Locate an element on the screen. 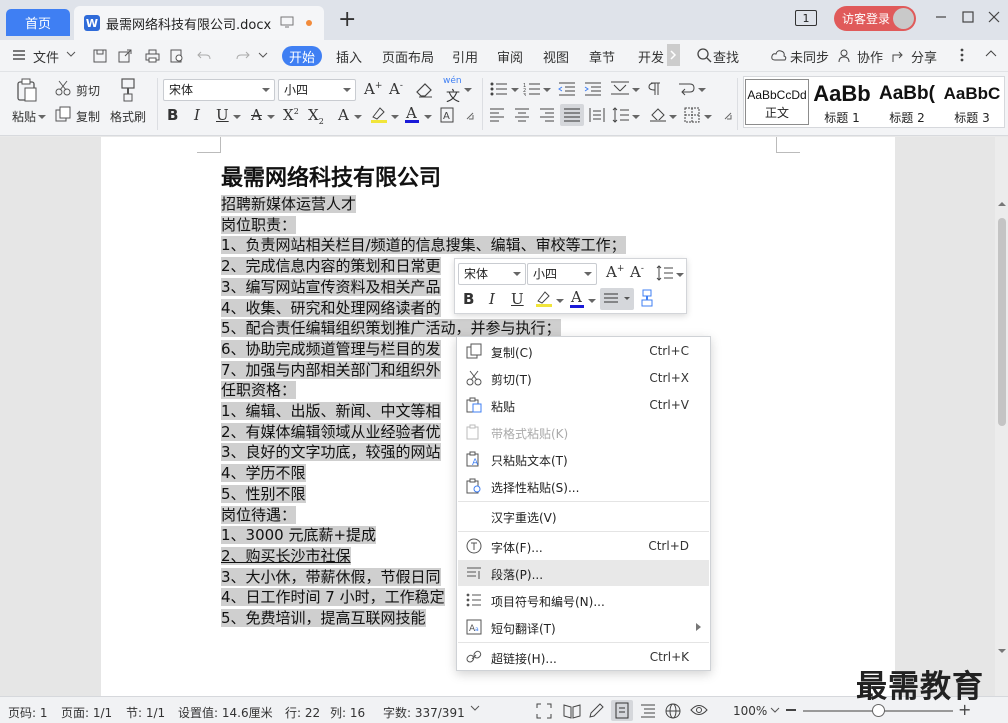  pinyin-guide-icon: wén is located at coordinates (452, 81).